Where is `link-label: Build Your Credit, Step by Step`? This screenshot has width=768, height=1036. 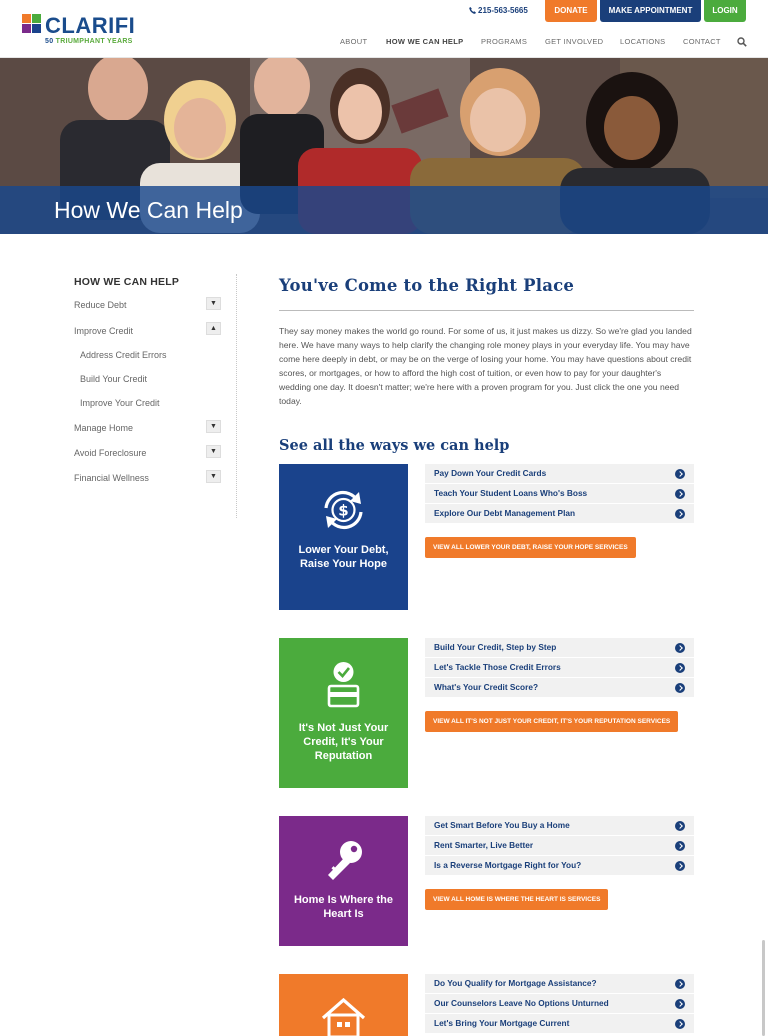
link-label: Build Your Credit, Step by Step is located at coordinates (495, 647).